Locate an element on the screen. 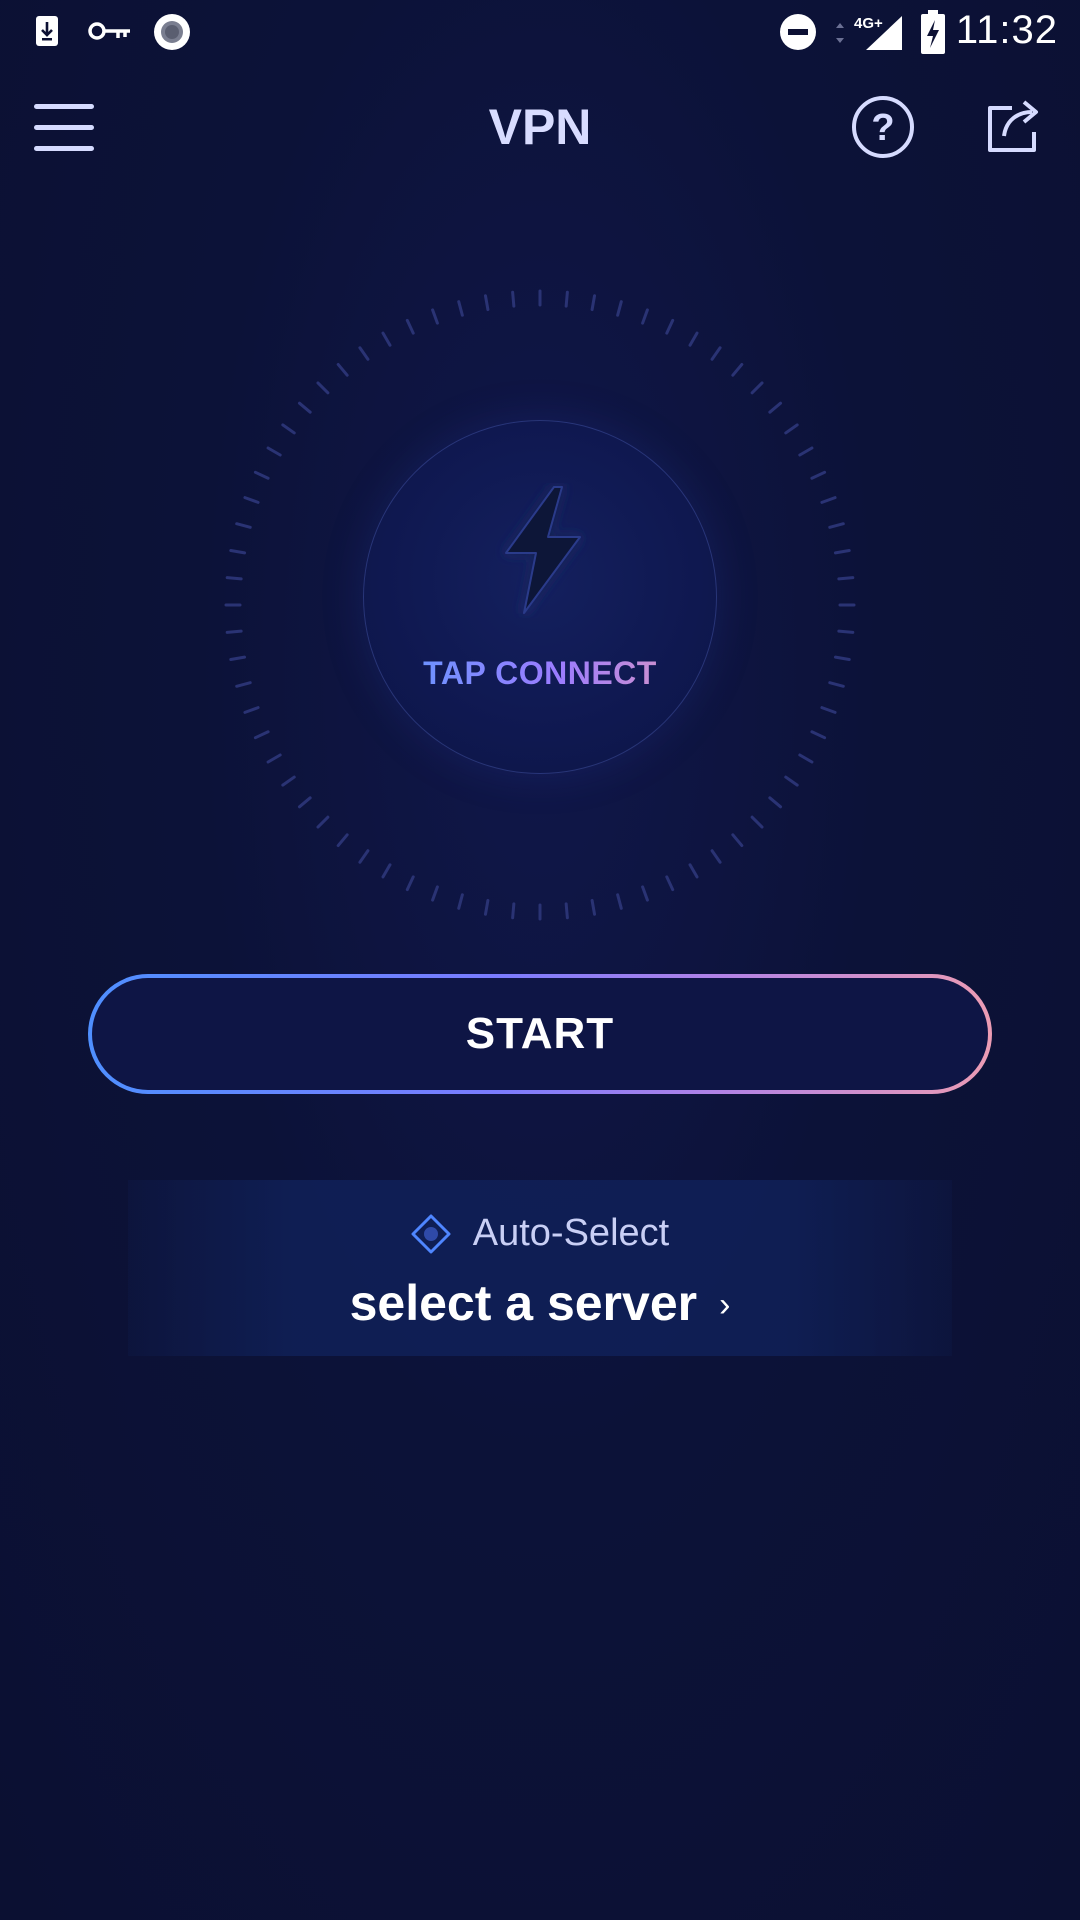  page-title: VPN is located at coordinates (540, 127).